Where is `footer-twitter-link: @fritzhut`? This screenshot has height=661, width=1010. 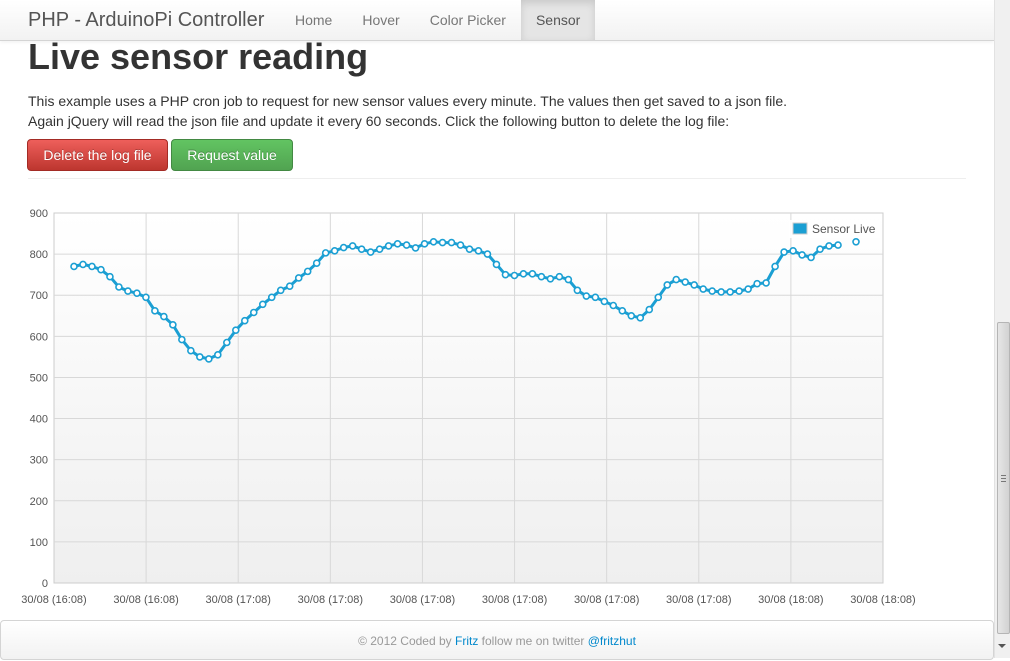 footer-twitter-link: @fritzhut is located at coordinates (612, 641).